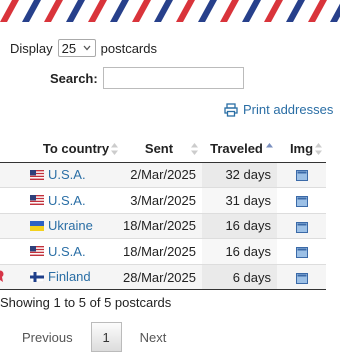 This screenshot has height=352, width=340. I want to click on display-label: Display, so click(31, 48).